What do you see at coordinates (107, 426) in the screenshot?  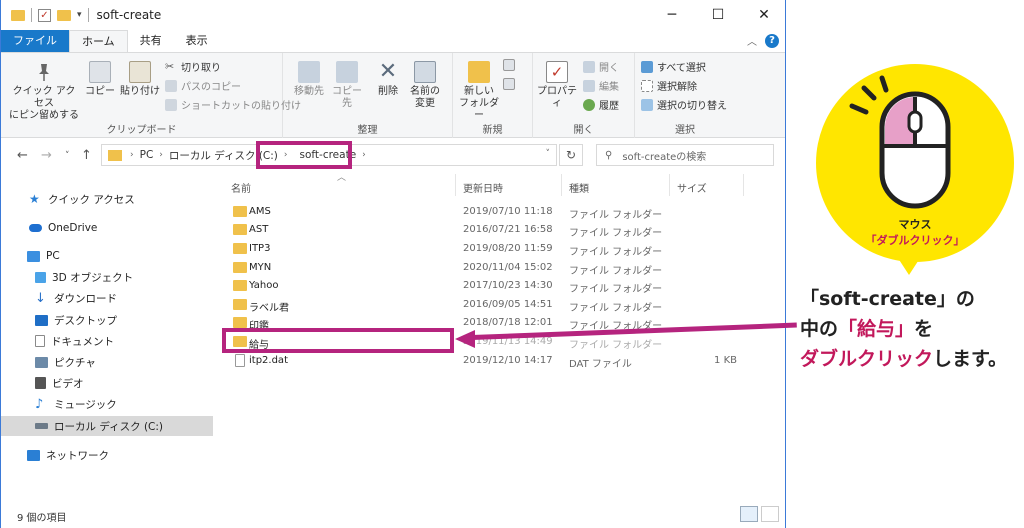 I see `nav-item-local-disk: ローカル ディスク (C:)` at bounding box center [107, 426].